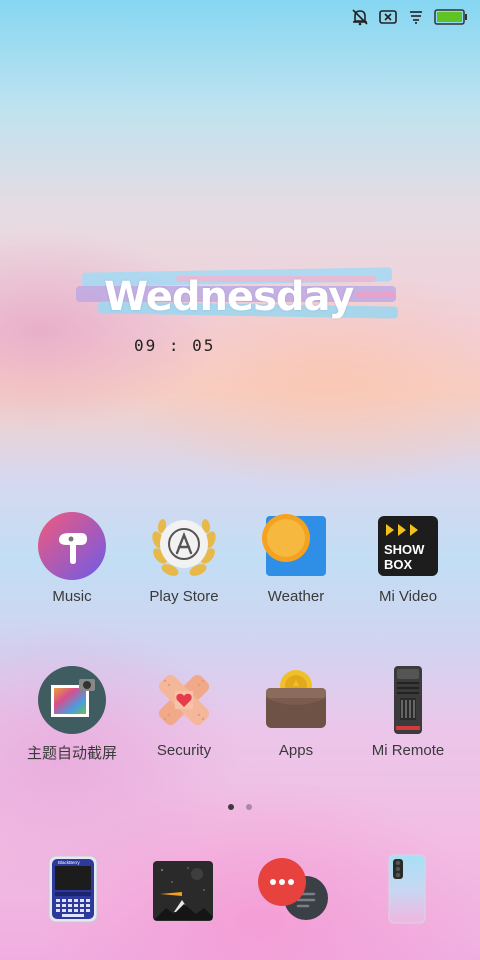 The height and width of the screenshot is (960, 480). I want to click on status-bar, so click(409, 17).